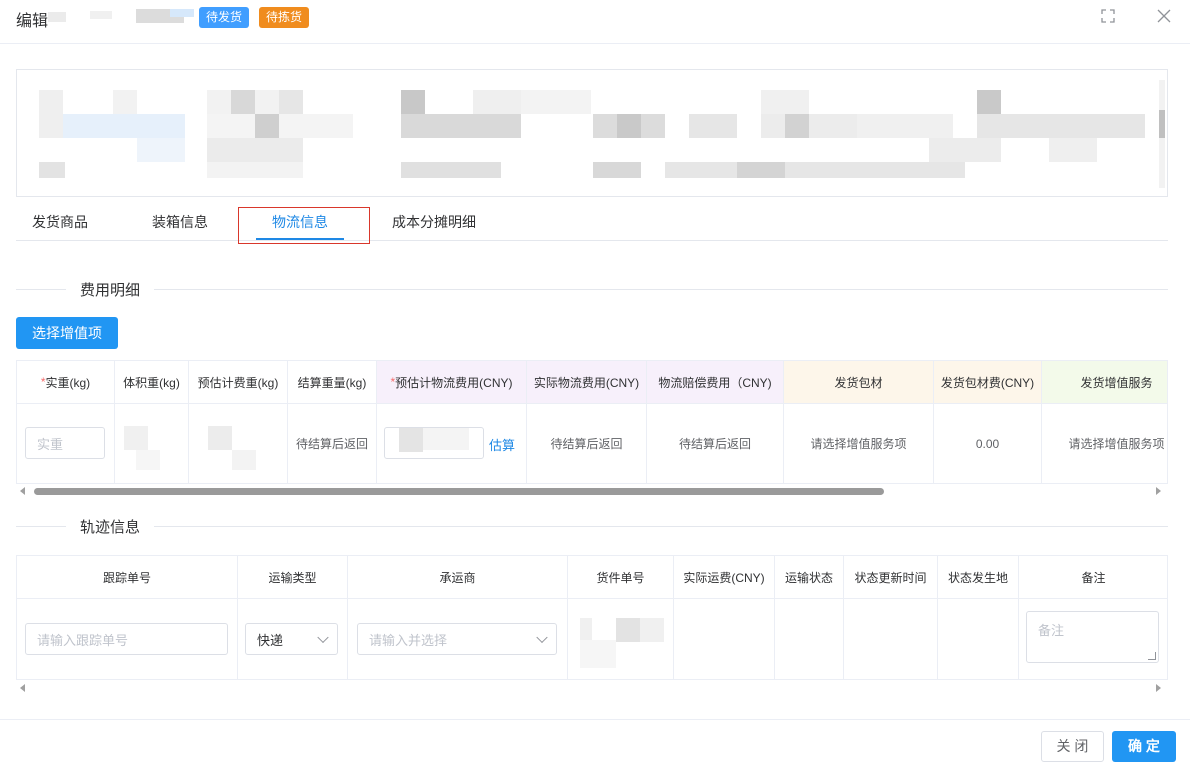 This screenshot has height=763, width=1190. I want to click on cell-value-added-service: 请选择增值服务项, so click(1104, 443).